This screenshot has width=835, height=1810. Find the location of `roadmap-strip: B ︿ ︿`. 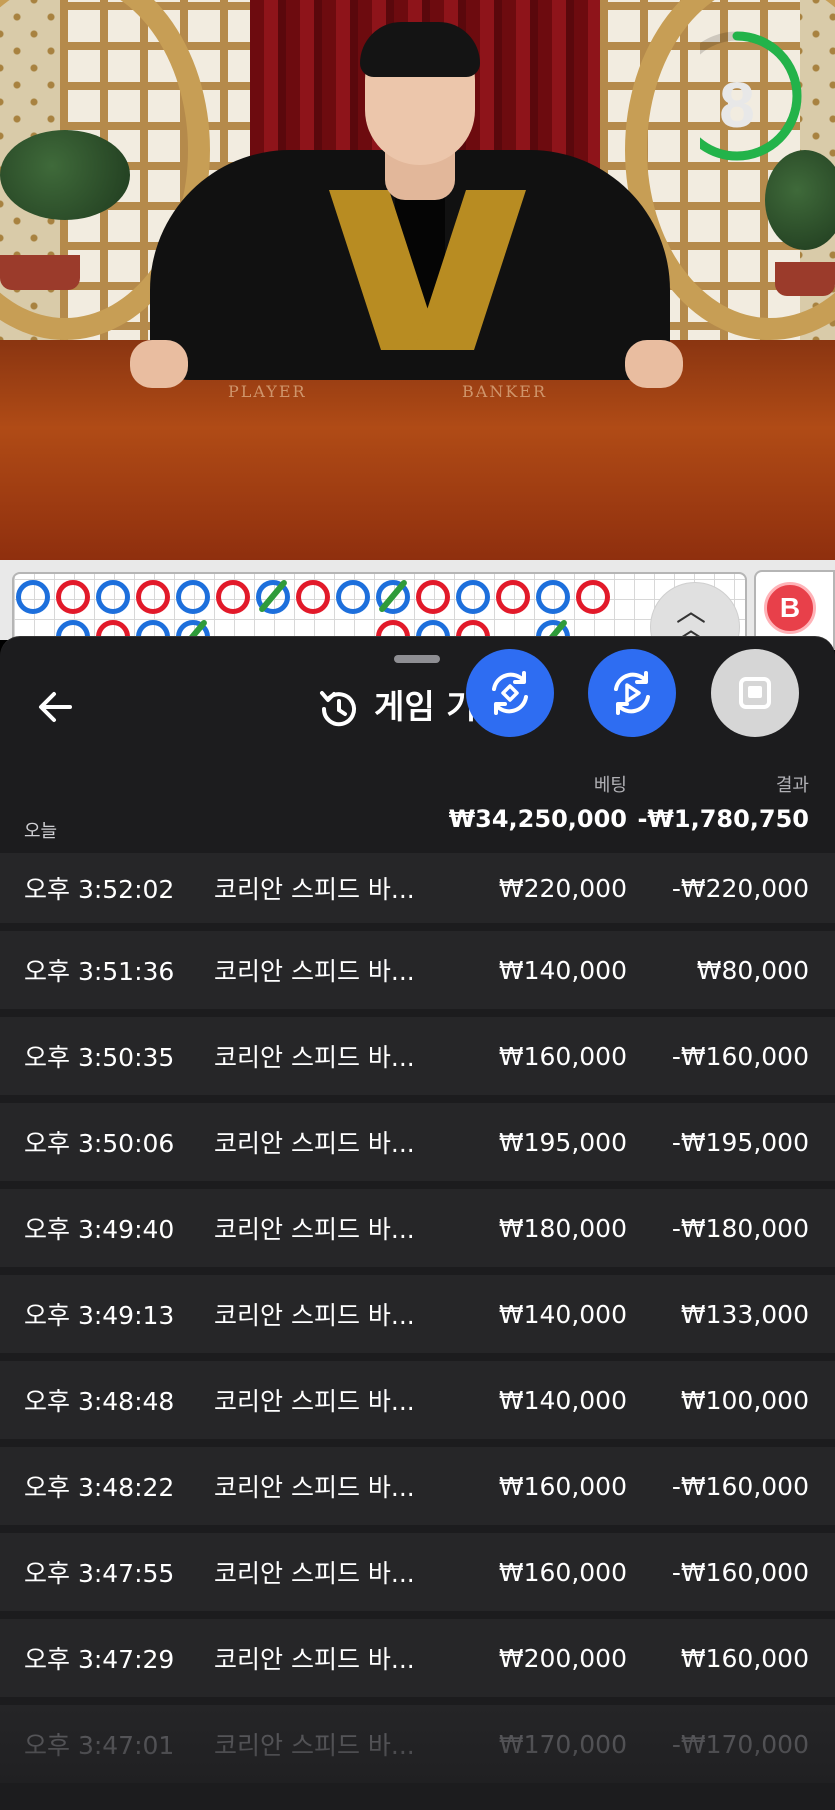

roadmap-strip: B ︿ ︿ is located at coordinates (417, 616).